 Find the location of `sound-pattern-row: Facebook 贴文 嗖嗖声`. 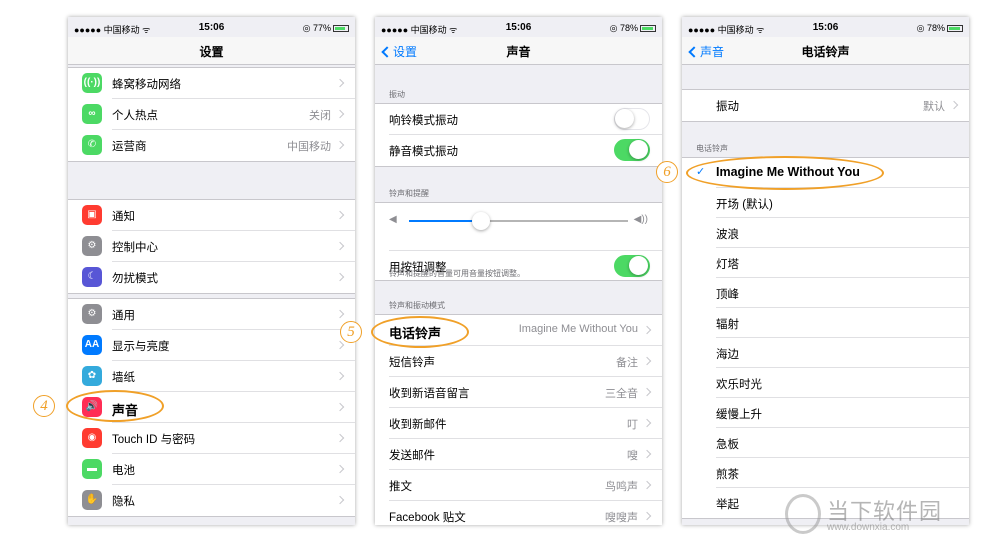

sound-pattern-row: Facebook 贴文 嗖嗖声 is located at coordinates (525, 513).